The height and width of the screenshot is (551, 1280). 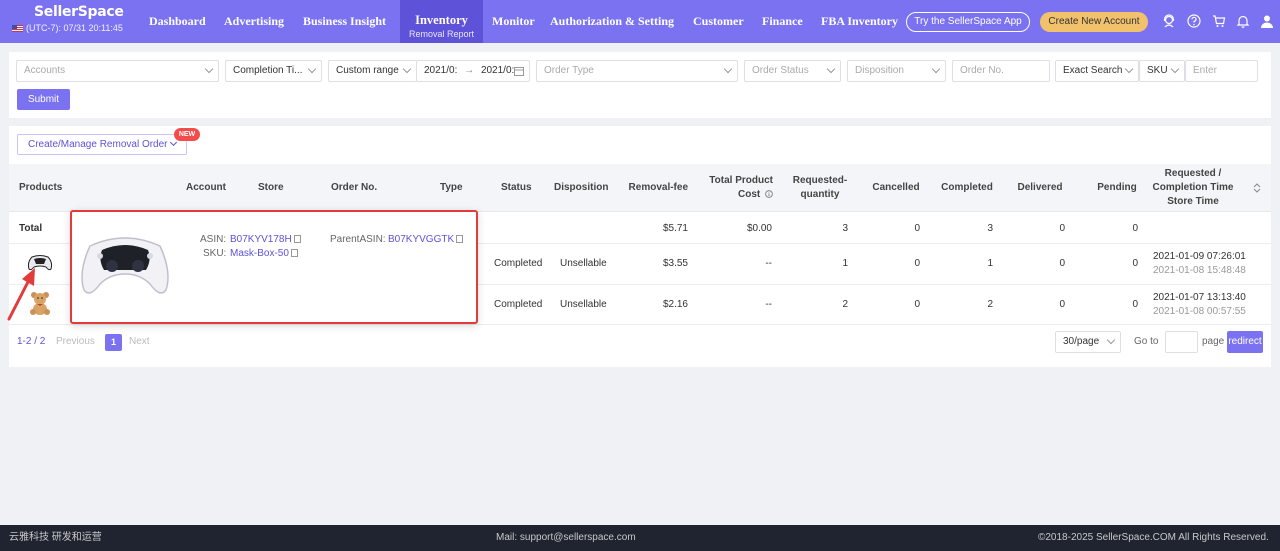 I want to click on go-to-label: Go to, so click(x=1146, y=341).